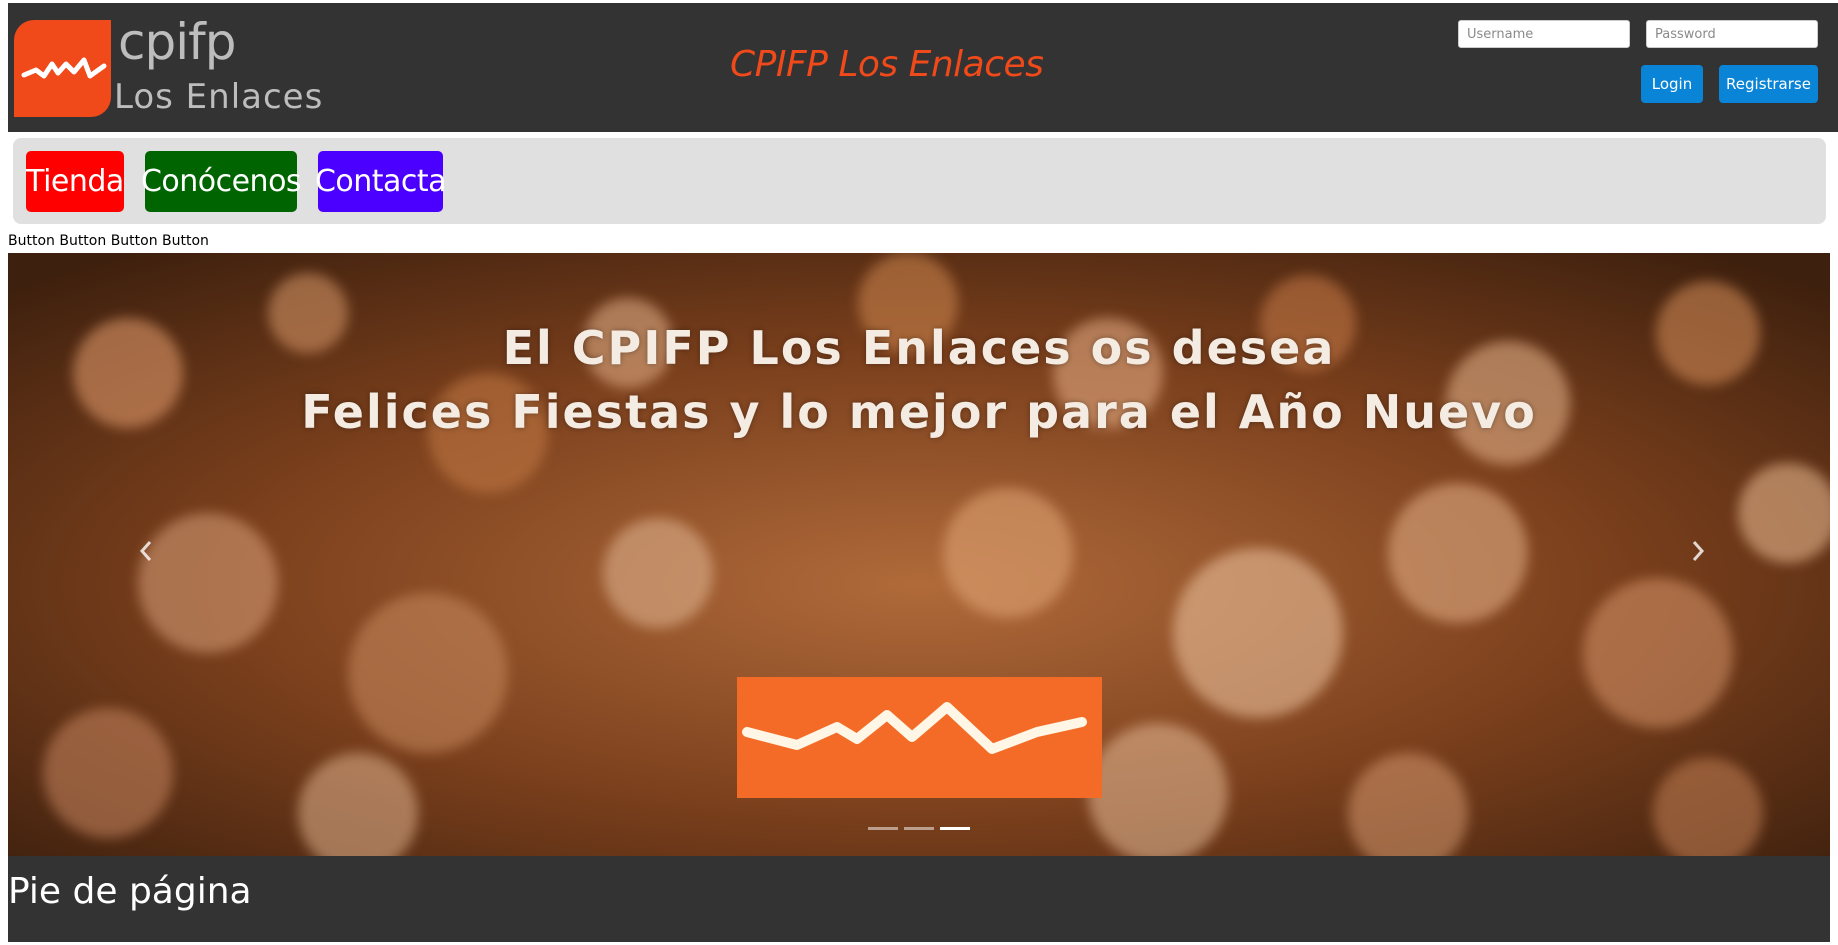 The width and height of the screenshot is (1838, 945). What do you see at coordinates (887, 64) in the screenshot?
I see `site-title: CPIFP Los Enlaces` at bounding box center [887, 64].